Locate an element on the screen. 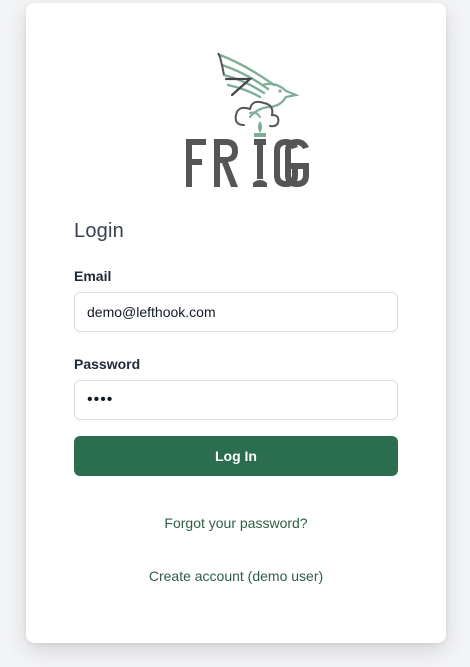  create-account-link: Create account (demo user) is located at coordinates (236, 576).